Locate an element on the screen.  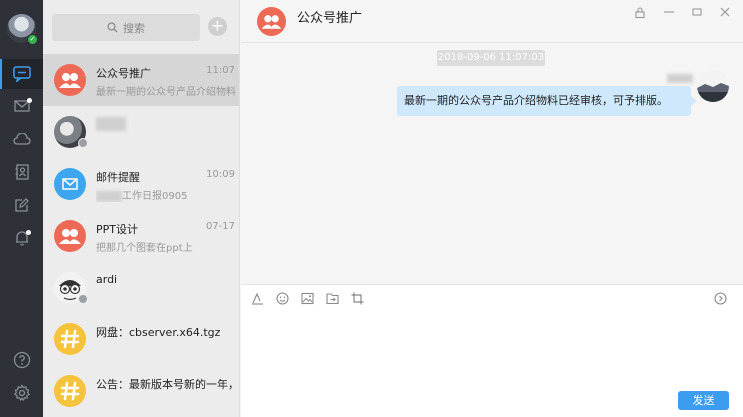
session-preview: 工作日报0905 is located at coordinates (166, 194).